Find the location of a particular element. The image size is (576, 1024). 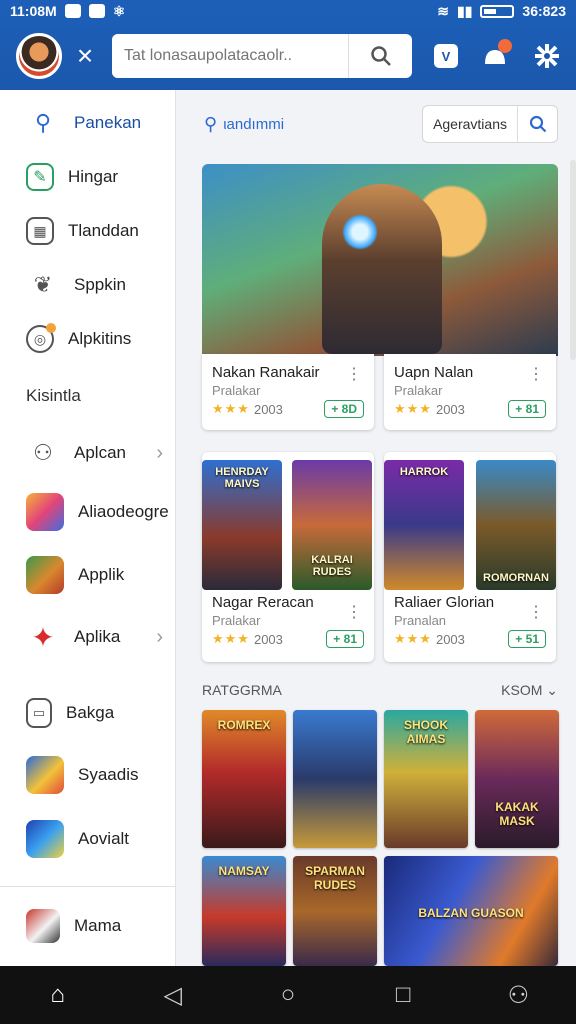

wifi-icon: ≋ is located at coordinates (443, 10).